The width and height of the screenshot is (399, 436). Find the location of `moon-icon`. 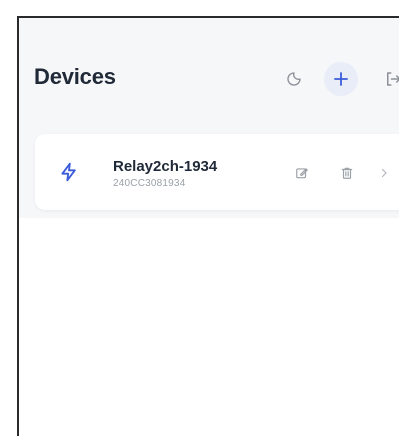

moon-icon is located at coordinates (294, 79).